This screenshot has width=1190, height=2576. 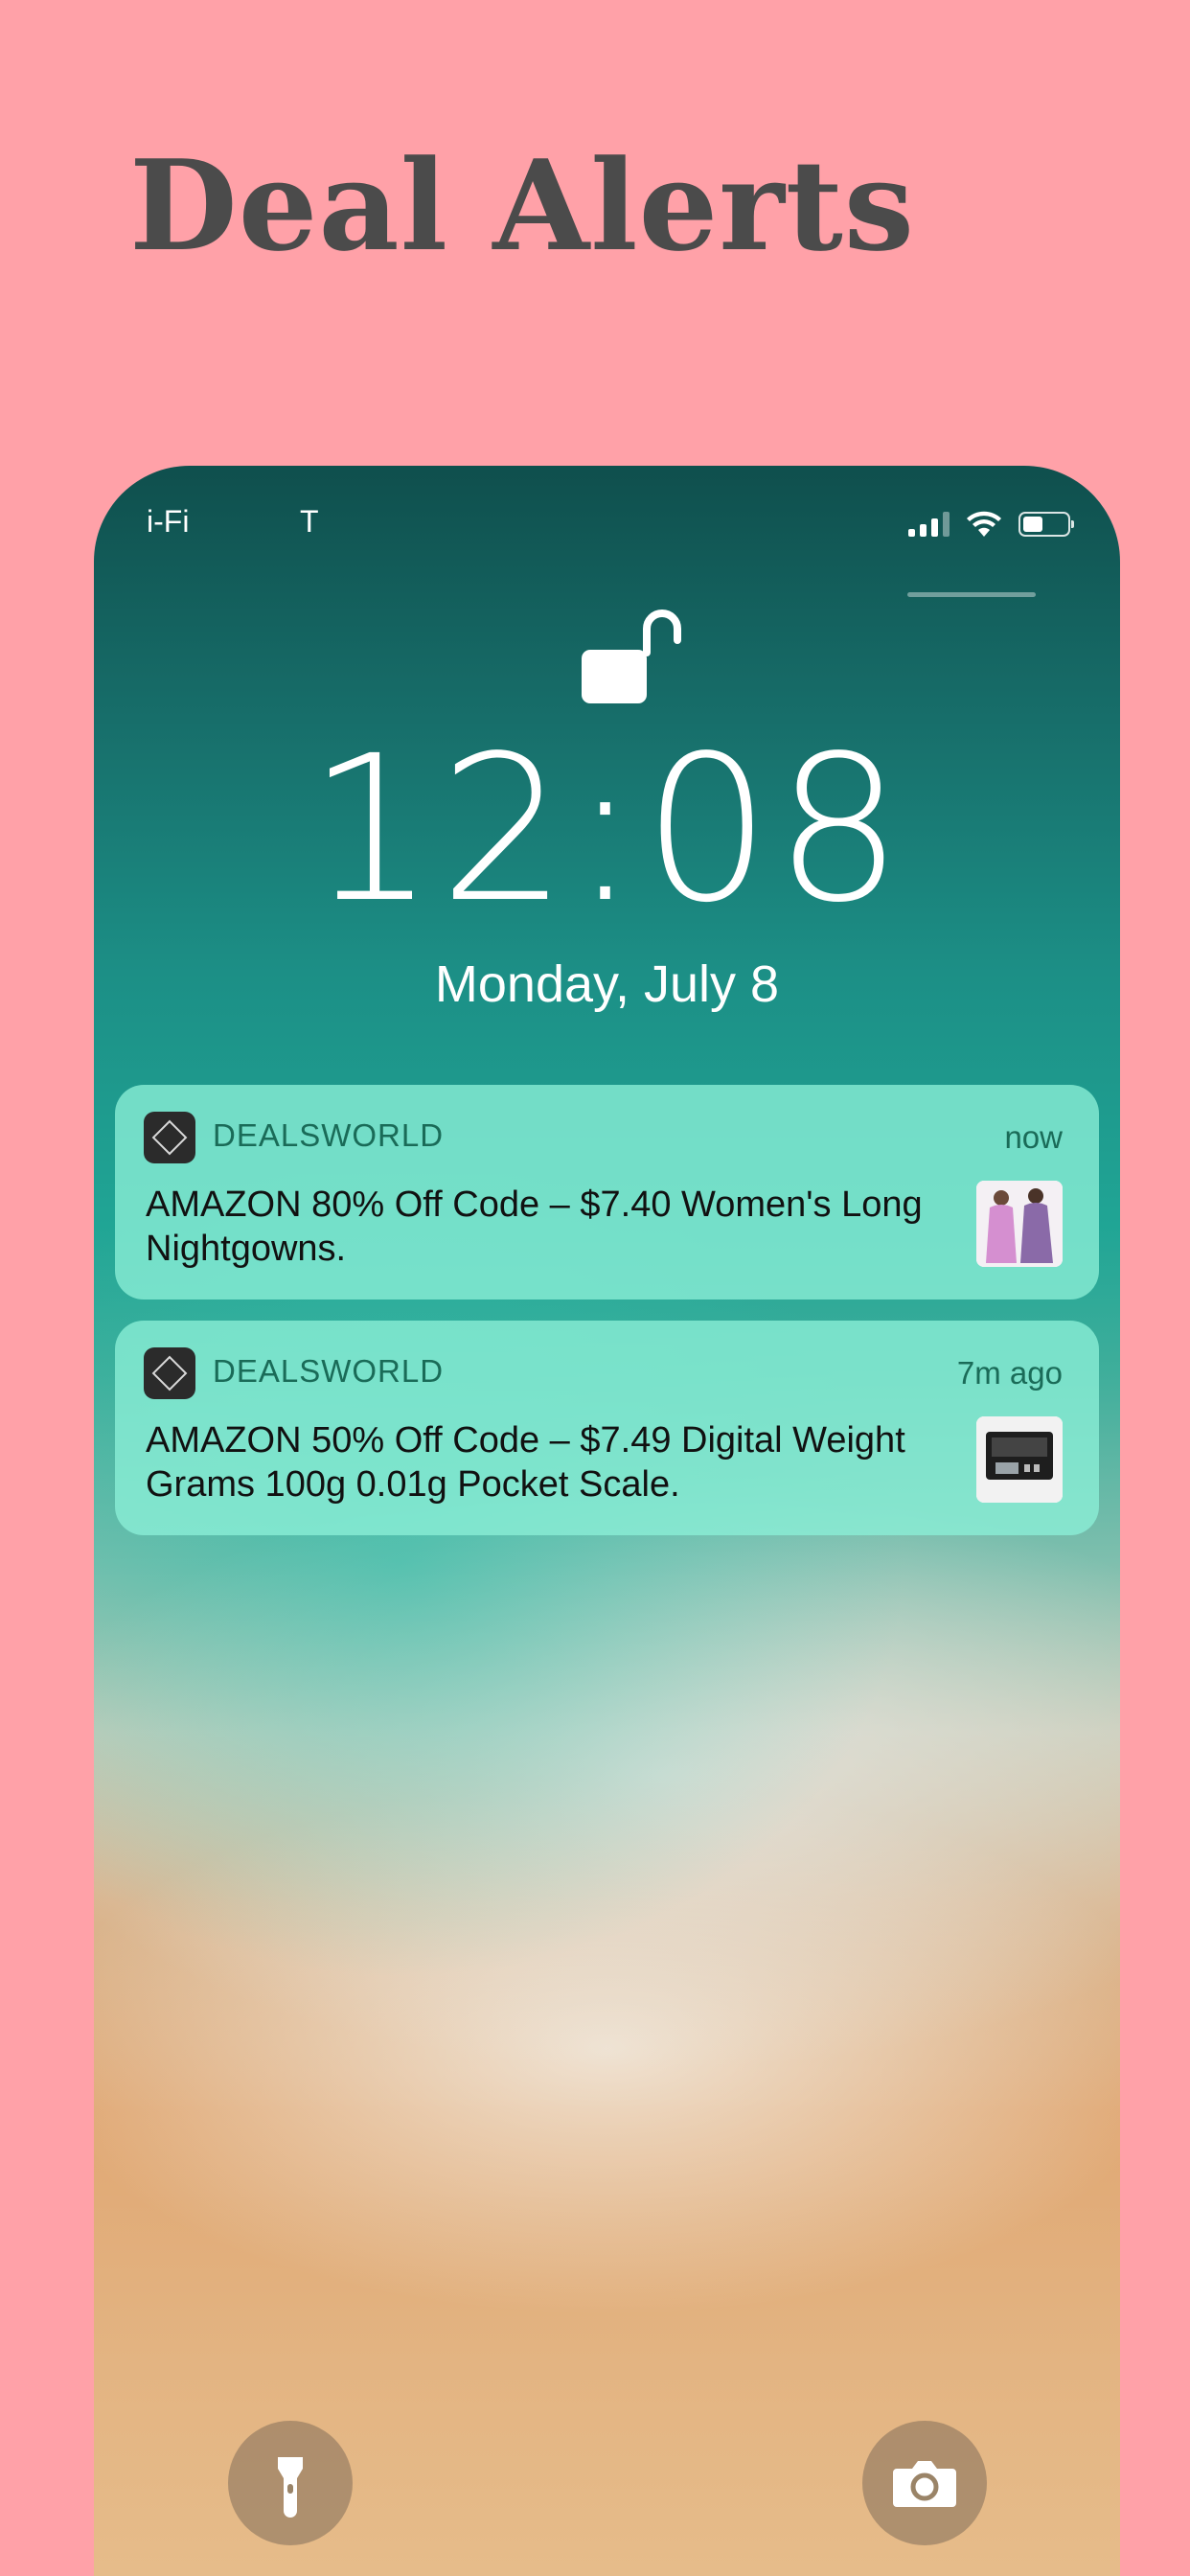 I want to click on wifi-icon, so click(x=984, y=524).